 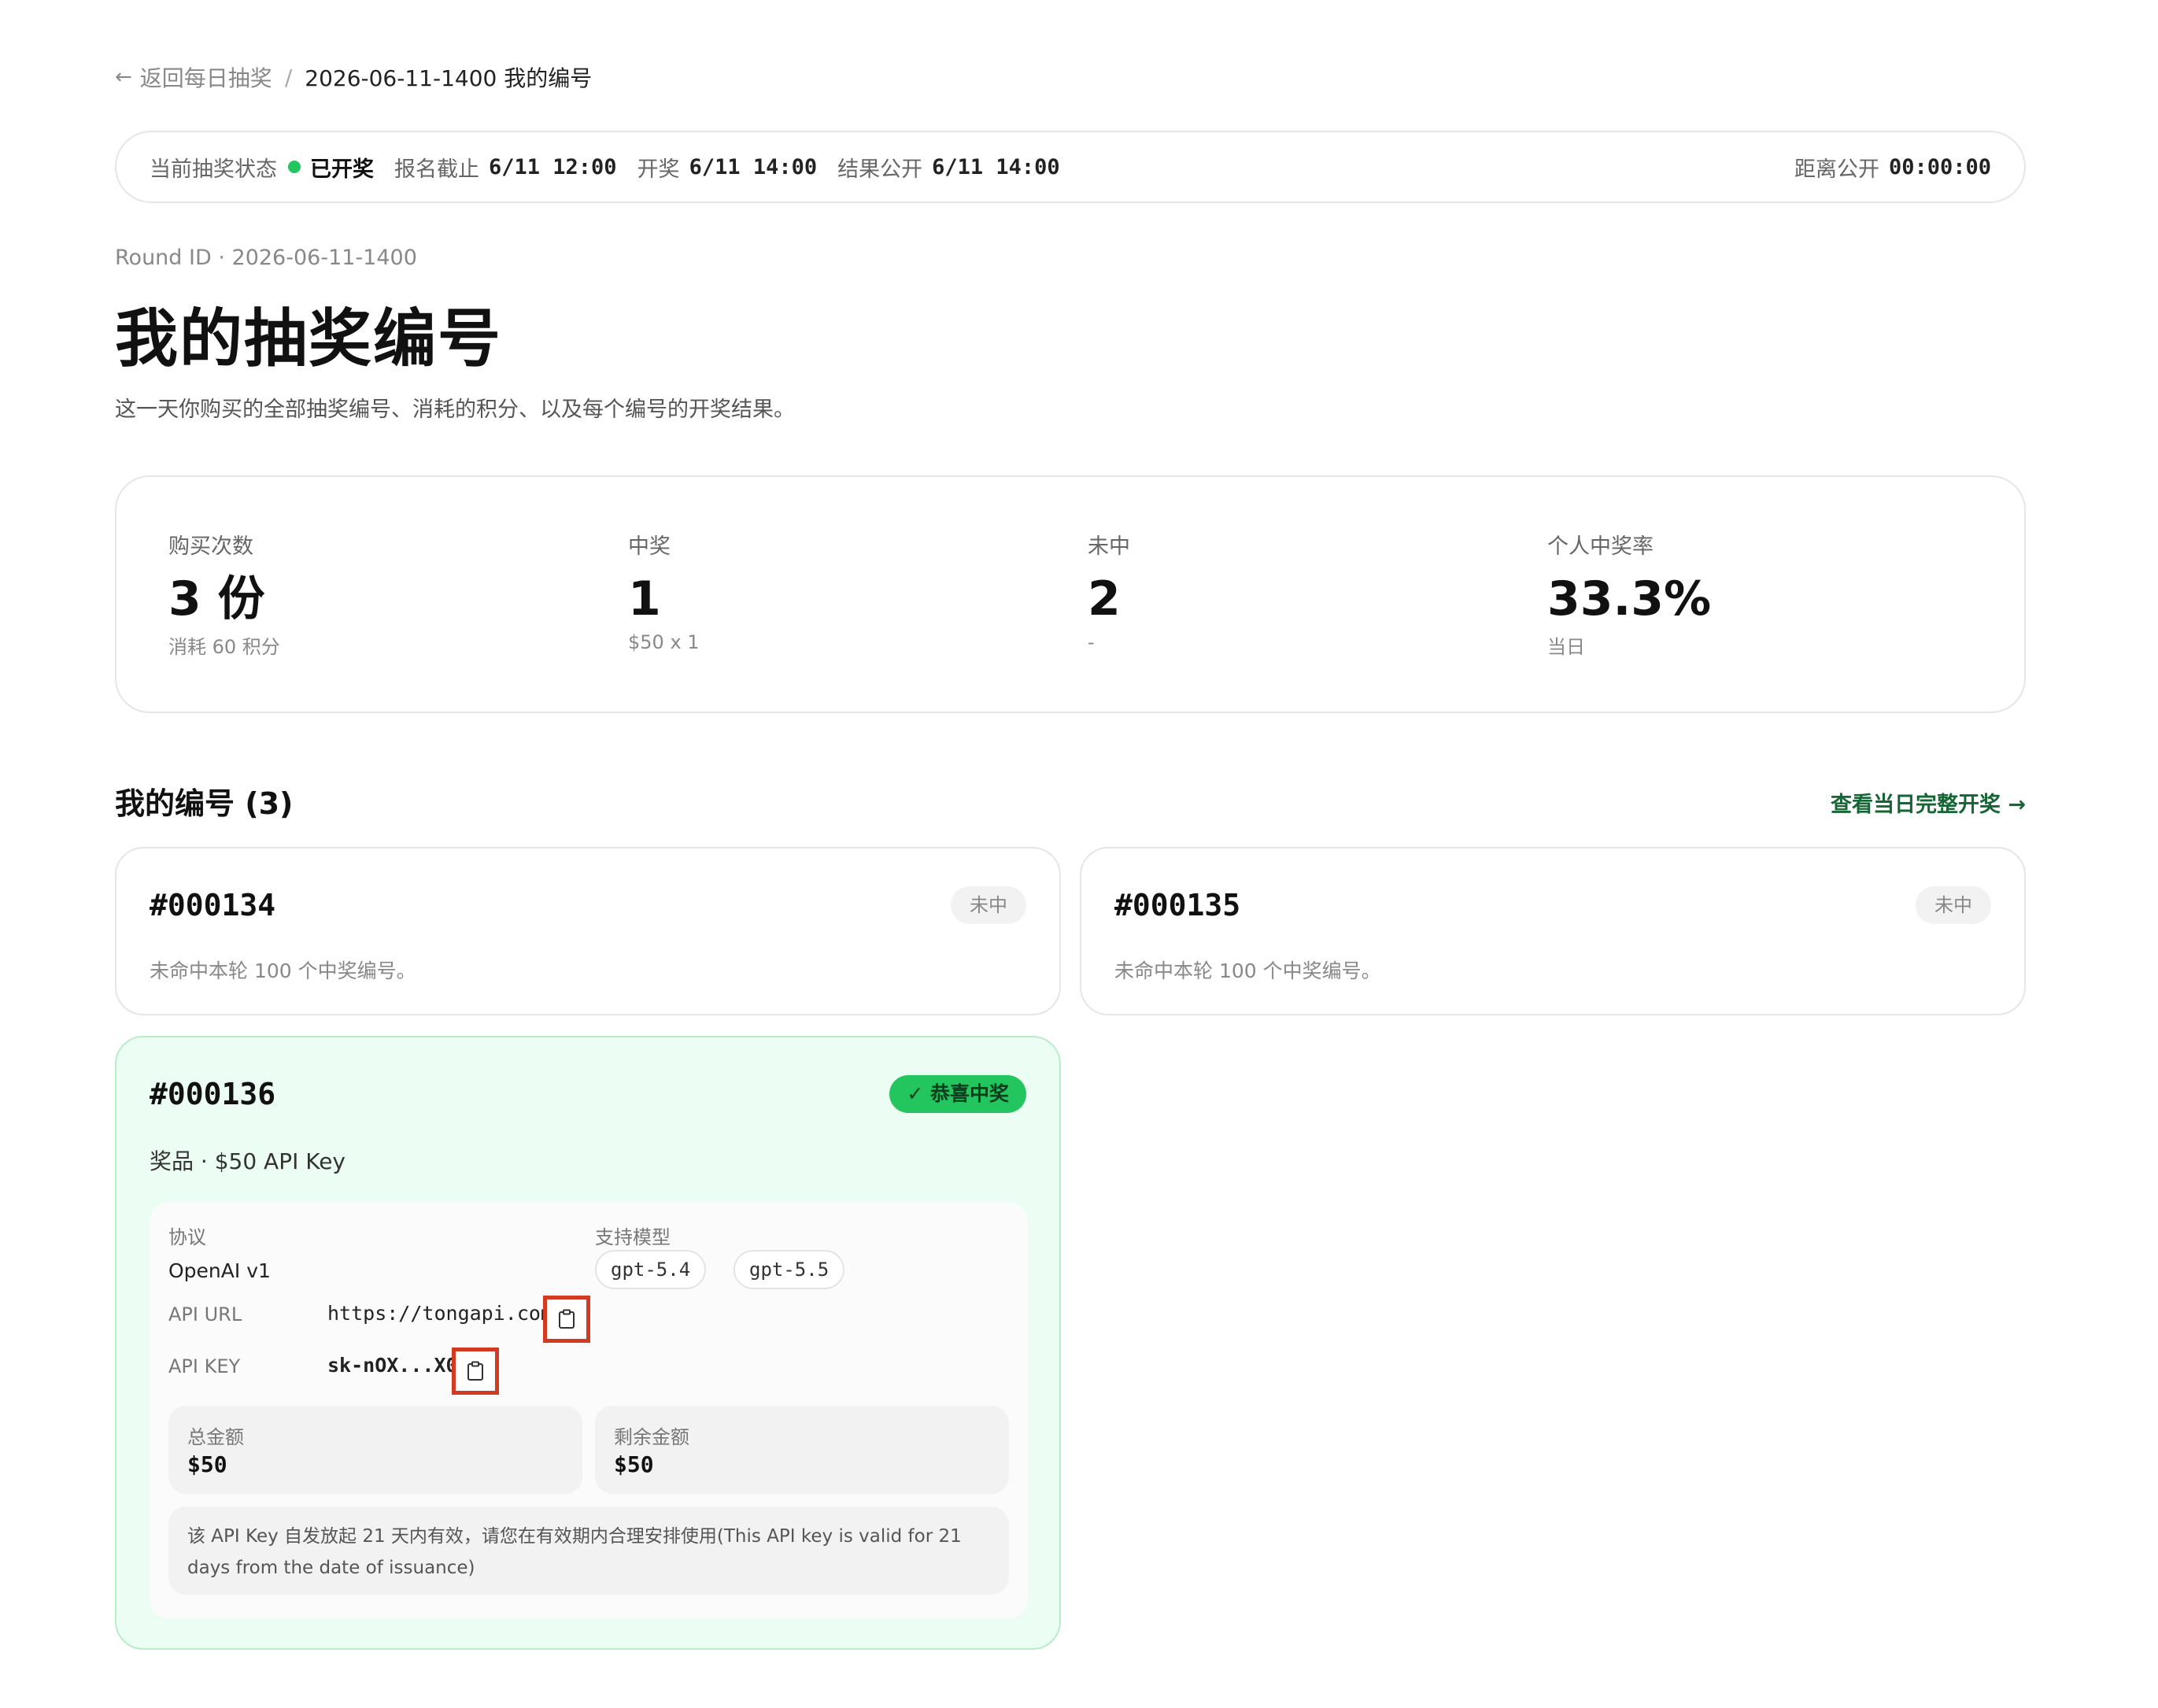 What do you see at coordinates (207, 1464) in the screenshot?
I see `total-value: $50` at bounding box center [207, 1464].